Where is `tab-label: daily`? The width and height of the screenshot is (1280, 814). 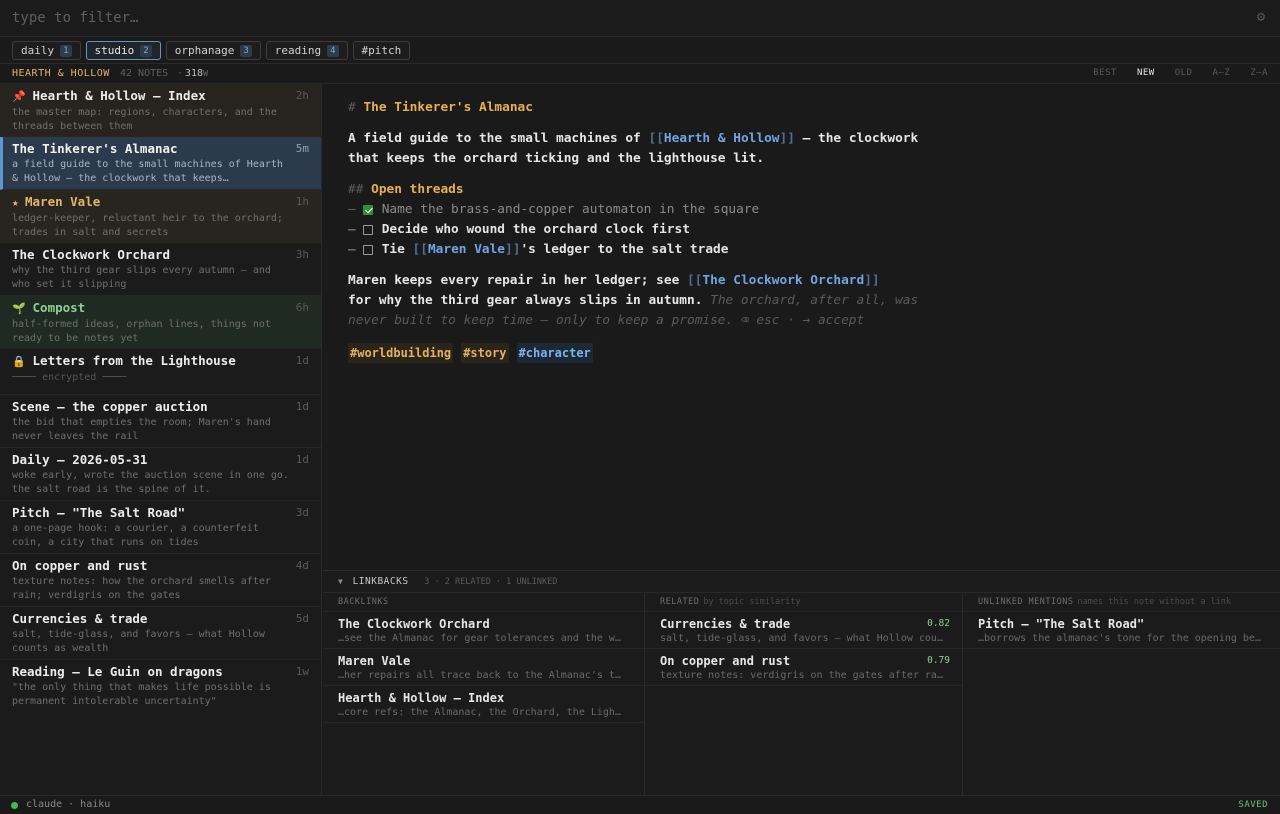
tab-label: daily is located at coordinates (38, 50).